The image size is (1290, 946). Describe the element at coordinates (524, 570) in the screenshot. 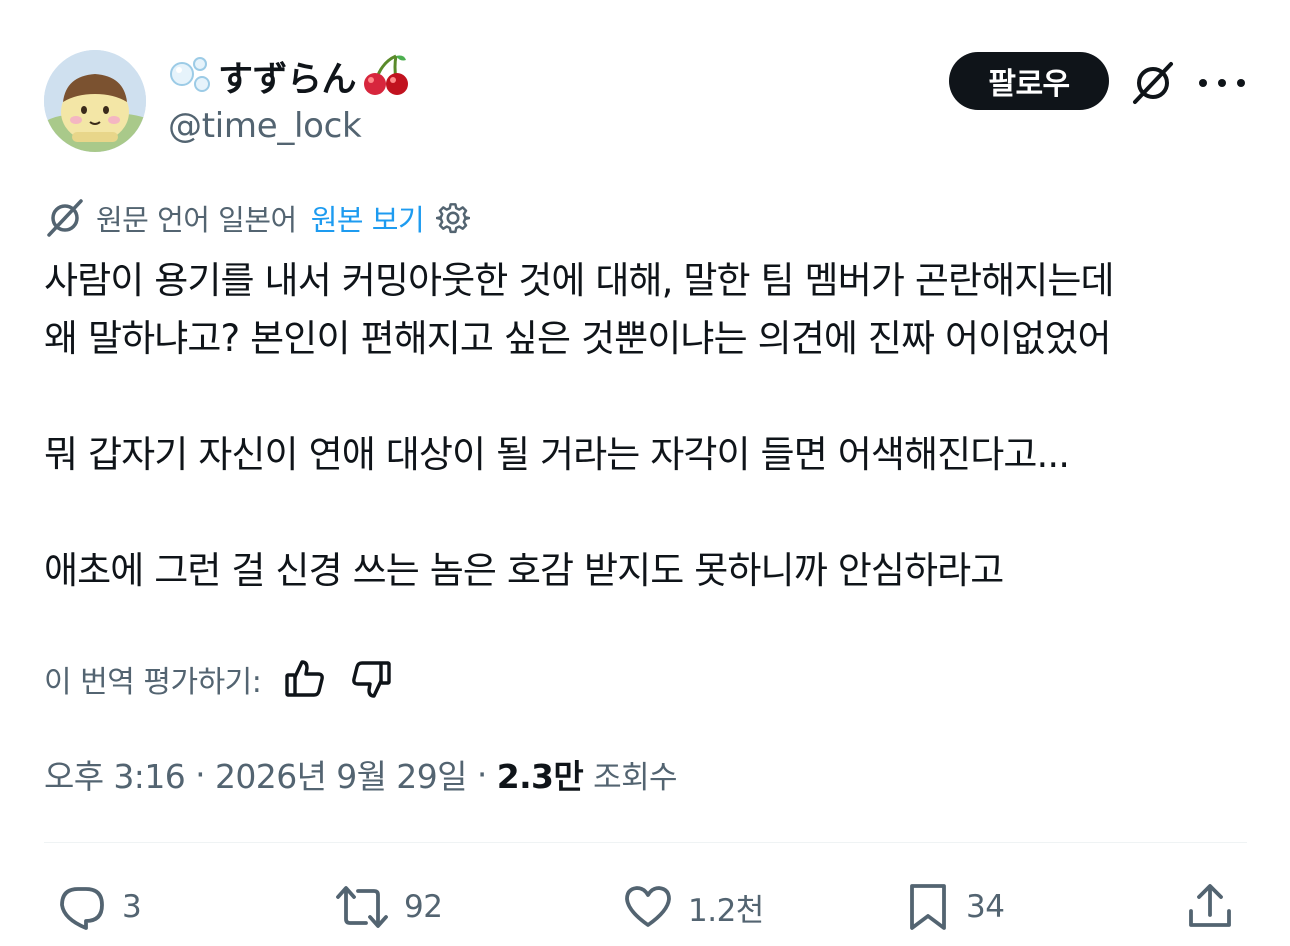

I see `tweet-line: 애초에 그런 걸 신경 쓰는 놈은 호감 받지도 못하니까 안심하라고` at that location.